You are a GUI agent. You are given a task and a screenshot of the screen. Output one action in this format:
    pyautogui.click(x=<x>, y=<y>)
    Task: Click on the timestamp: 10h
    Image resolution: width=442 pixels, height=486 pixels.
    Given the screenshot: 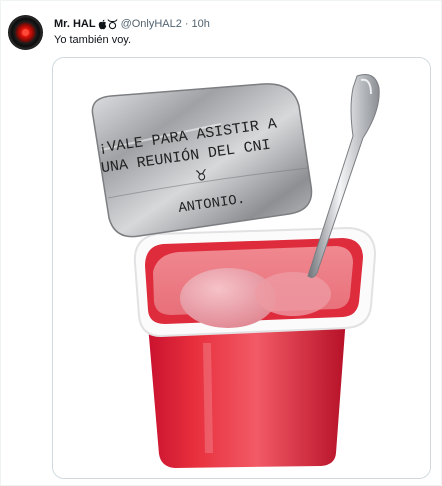 What is the action you would take?
    pyautogui.click(x=201, y=24)
    